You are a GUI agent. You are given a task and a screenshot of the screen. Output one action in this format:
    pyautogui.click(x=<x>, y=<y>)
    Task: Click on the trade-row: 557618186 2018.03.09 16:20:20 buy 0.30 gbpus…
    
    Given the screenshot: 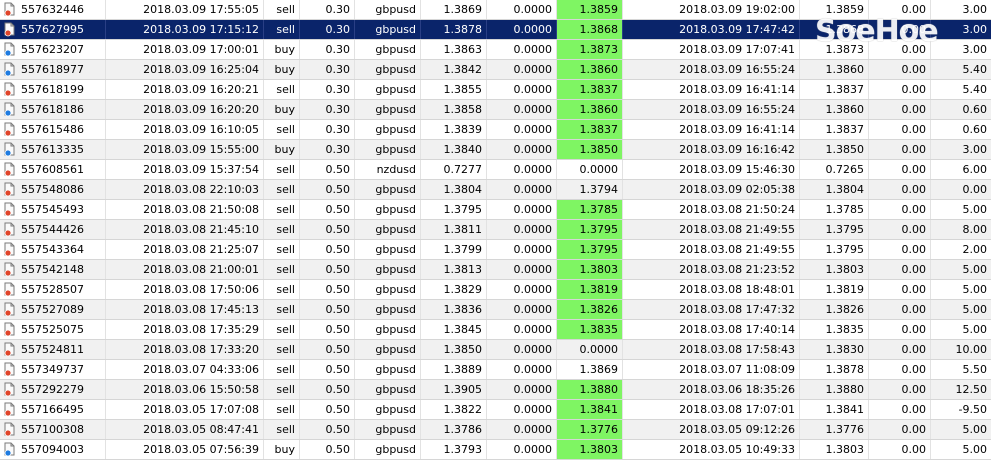 What is the action you would take?
    pyautogui.click(x=495, y=110)
    